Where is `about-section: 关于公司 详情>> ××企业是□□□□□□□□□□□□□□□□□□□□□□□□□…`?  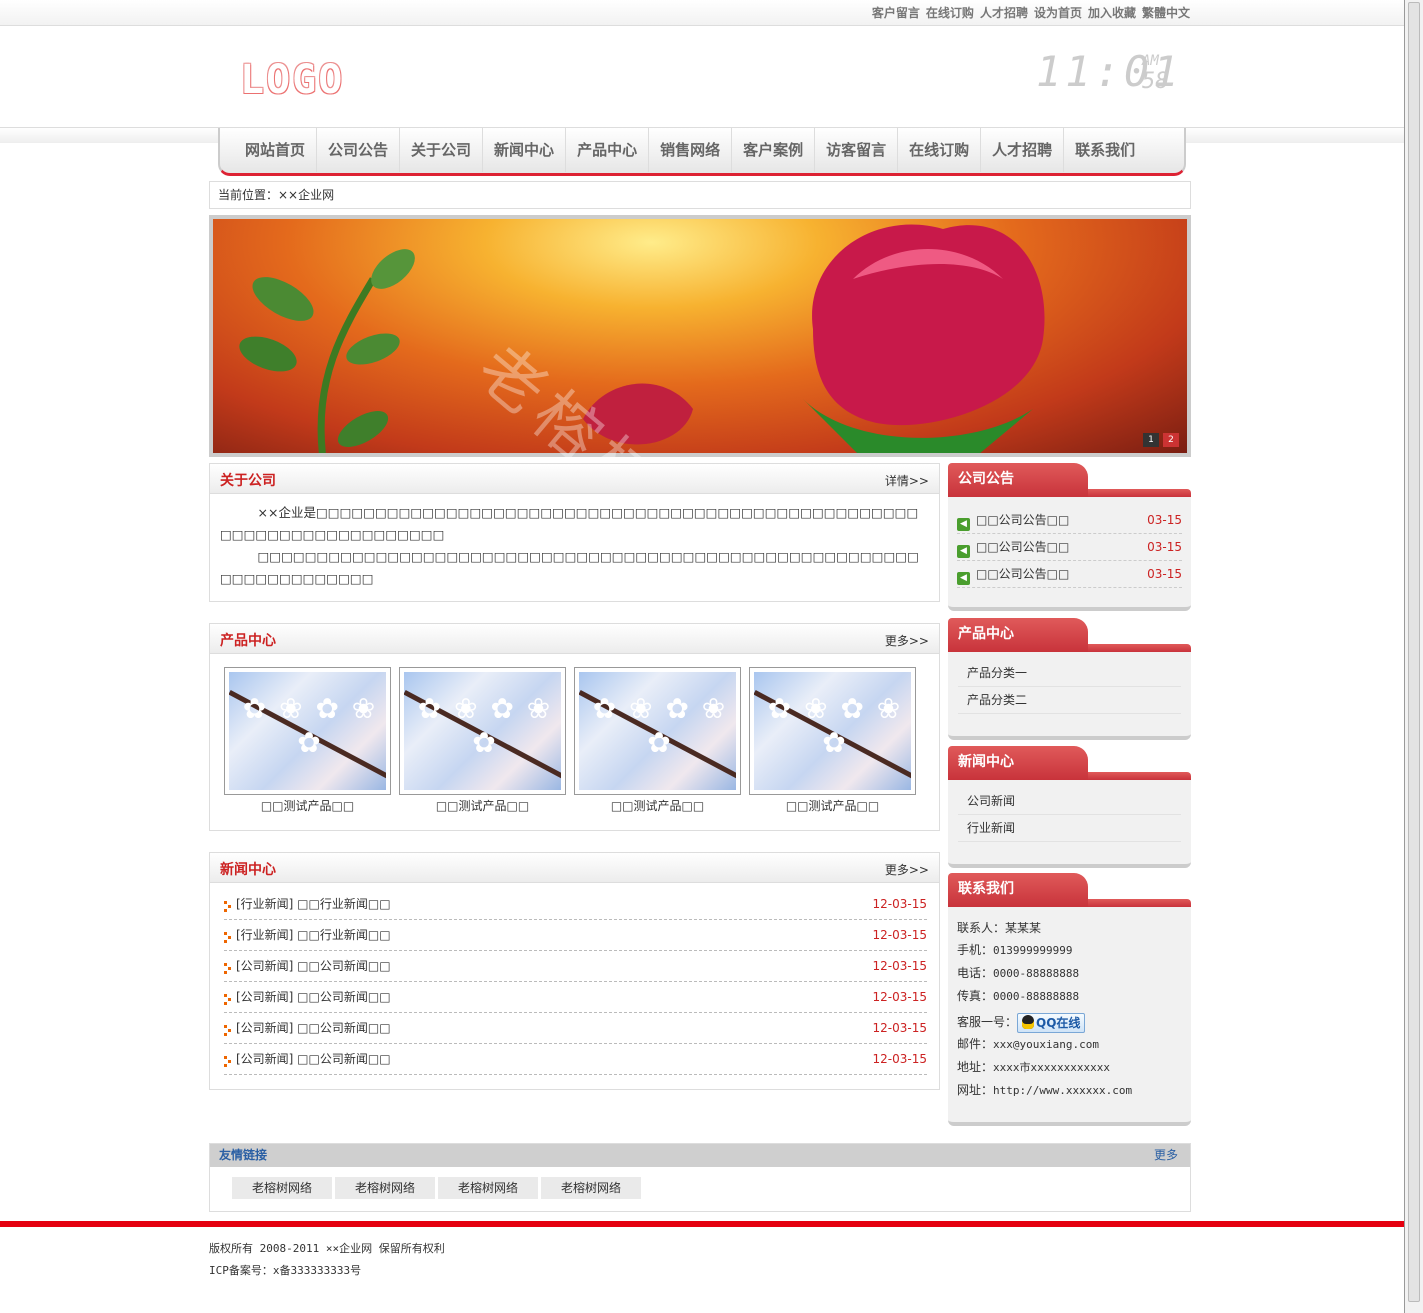 about-section: 关于公司 详情>> ××企业是□□□□□□□□□□□□□□□□□□□□□□□□□… is located at coordinates (574, 532).